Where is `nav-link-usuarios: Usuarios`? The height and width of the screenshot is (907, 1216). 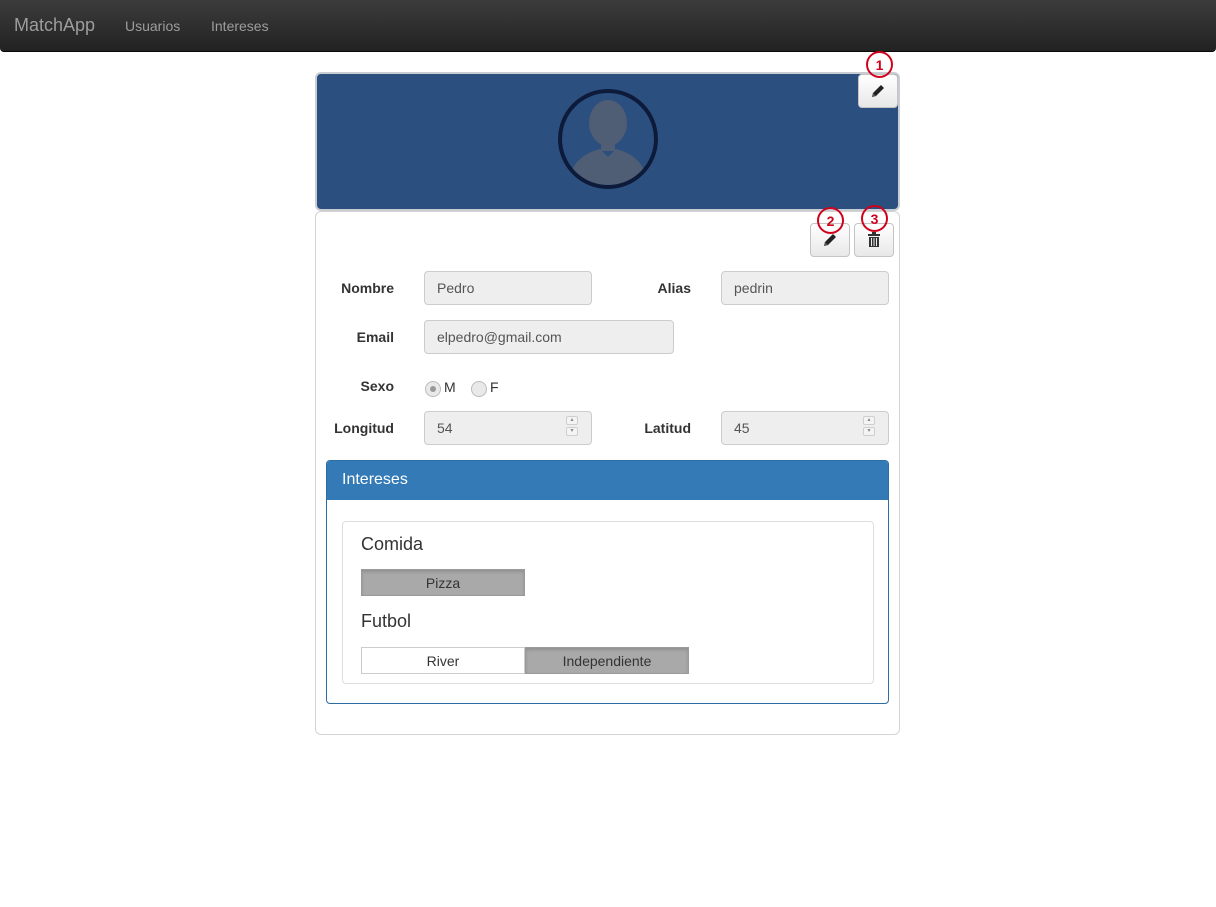
nav-link-usuarios: Usuarios is located at coordinates (152, 26).